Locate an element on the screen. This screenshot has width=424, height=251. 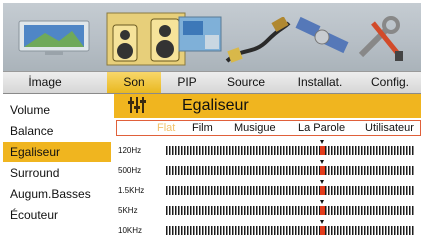
equalizer-band-row: 120Hz is located at coordinates (267, 150).